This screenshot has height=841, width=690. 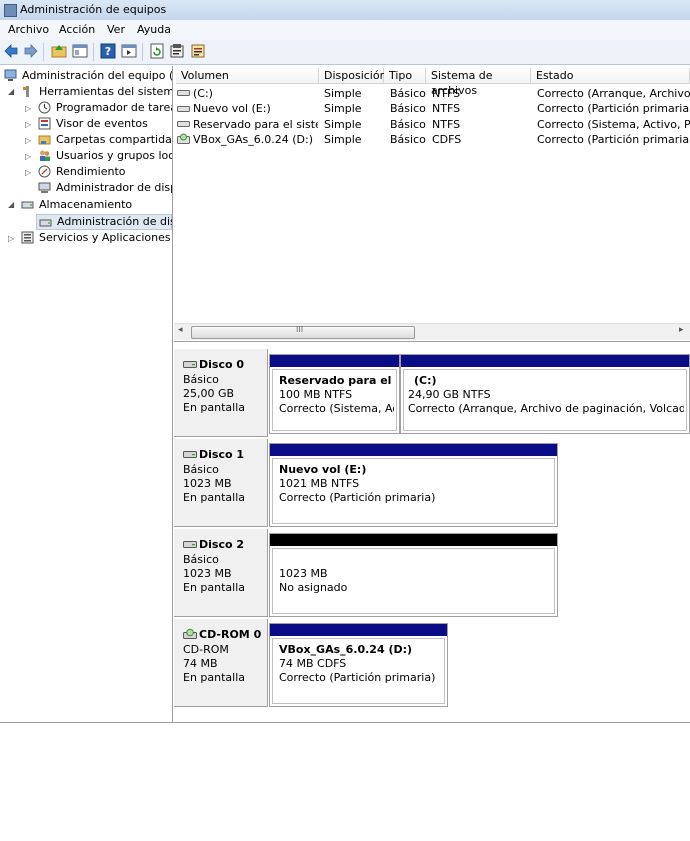 What do you see at coordinates (183, 138) in the screenshot?
I see `cd-drive-icon` at bounding box center [183, 138].